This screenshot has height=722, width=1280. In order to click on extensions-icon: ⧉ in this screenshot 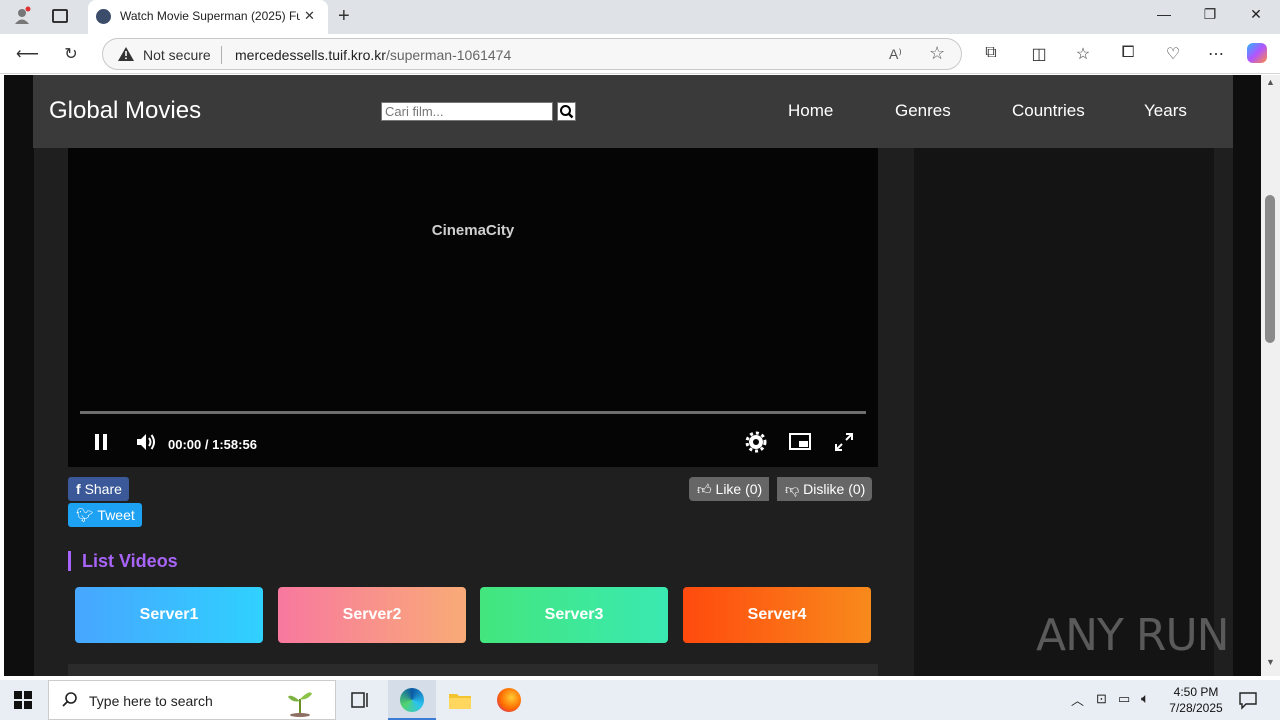, I will do `click(991, 53)`.